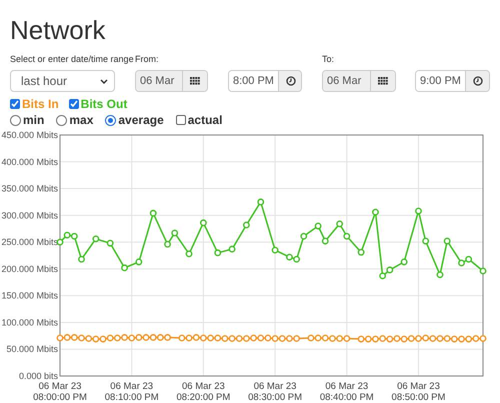 The height and width of the screenshot is (403, 500). Describe the element at coordinates (328, 59) in the screenshot. I see `to-label: To:` at that location.